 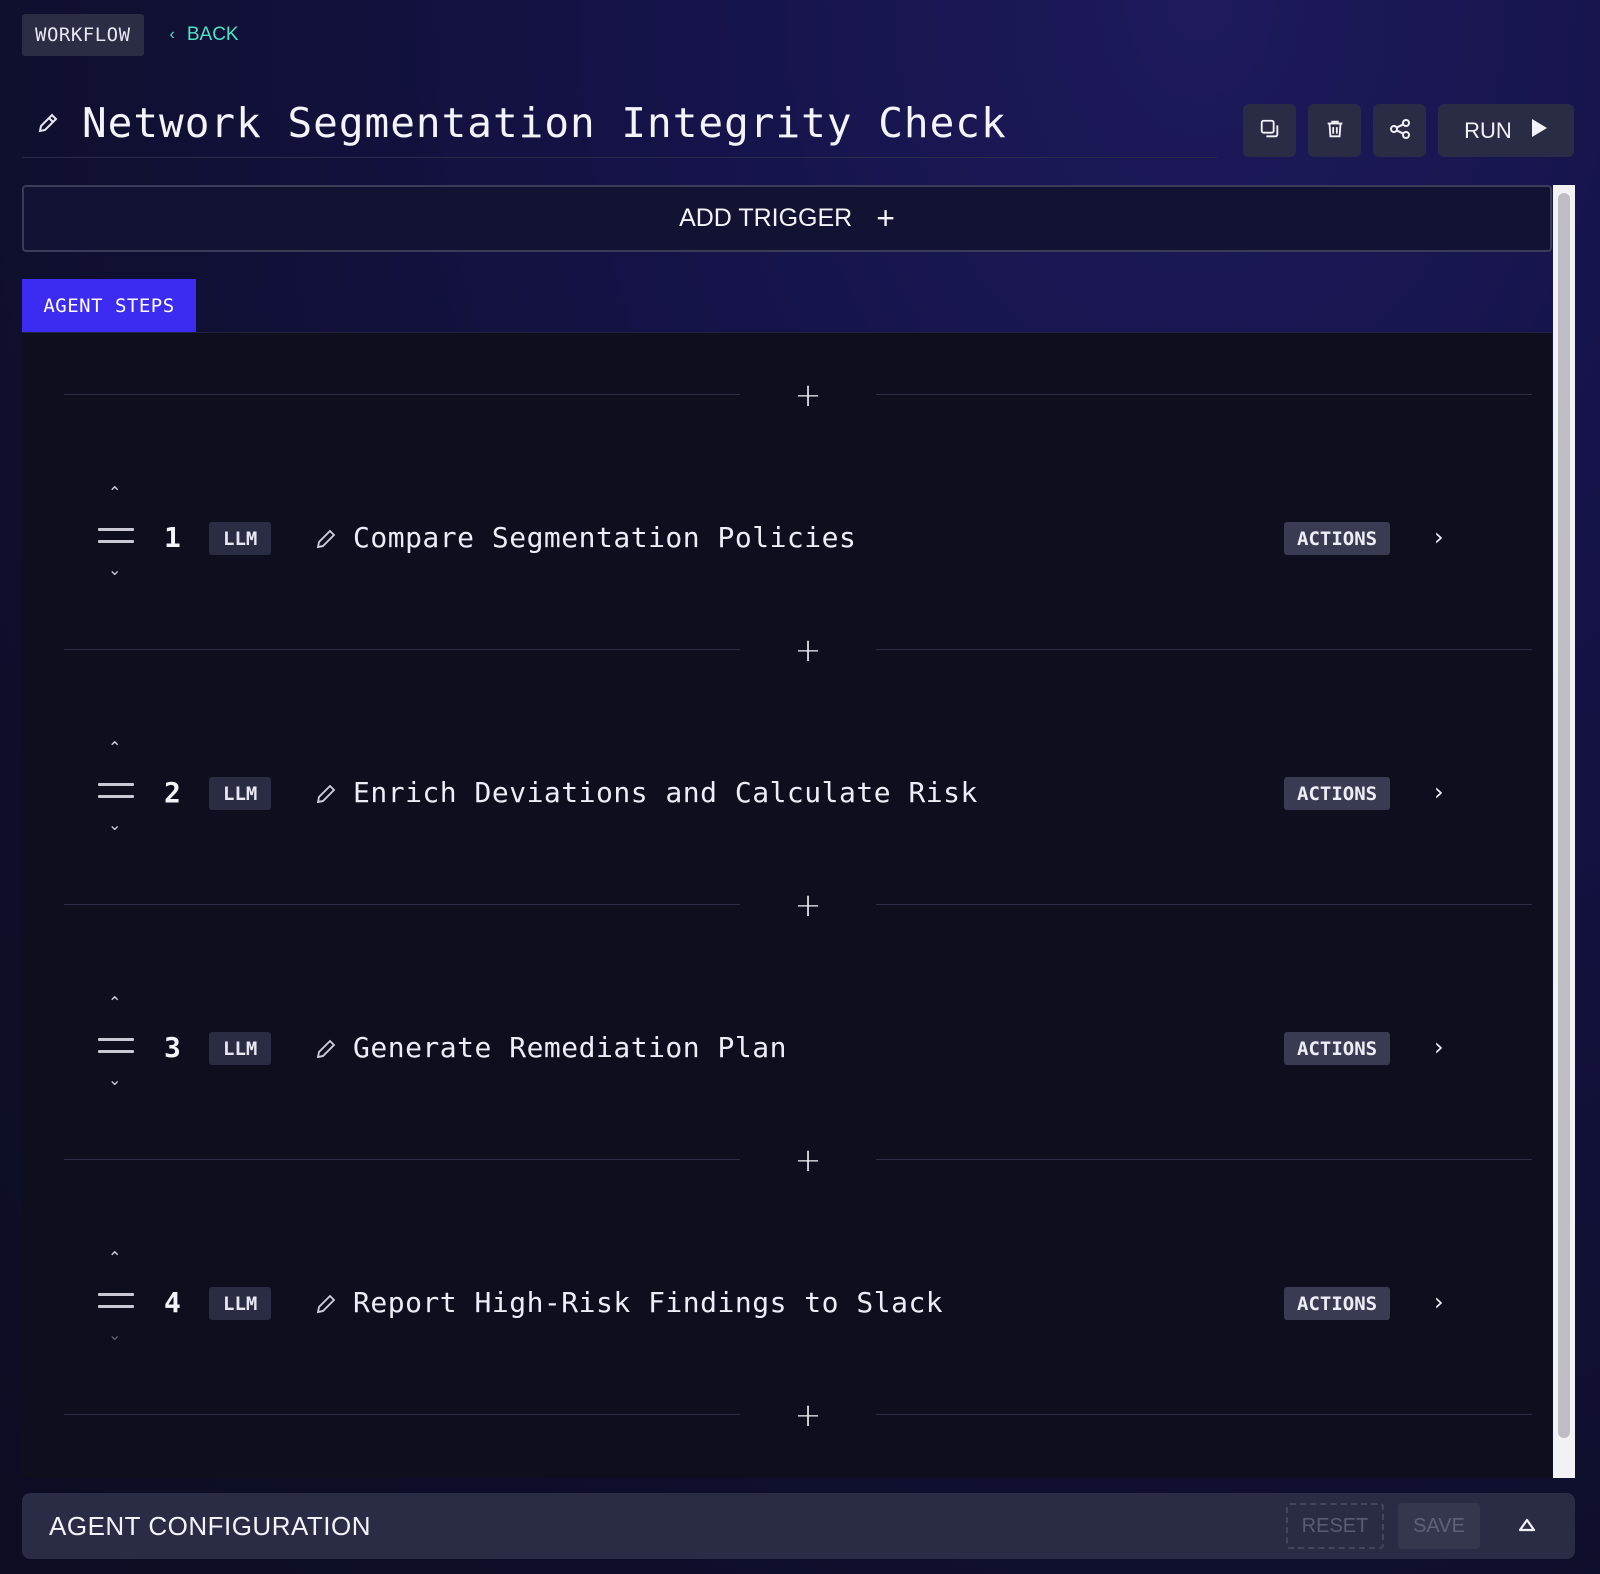 What do you see at coordinates (544, 123) in the screenshot?
I see `page-title: Network Segmentation Integrity Check` at bounding box center [544, 123].